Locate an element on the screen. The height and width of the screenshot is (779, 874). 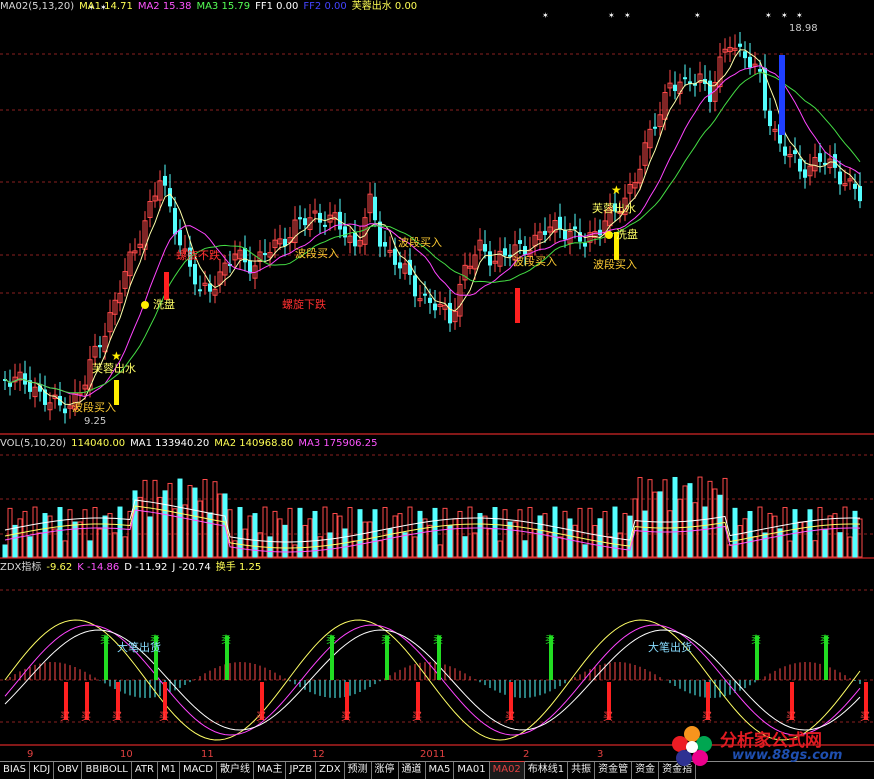
low-label: 9.25 is located at coordinates (95, 421).